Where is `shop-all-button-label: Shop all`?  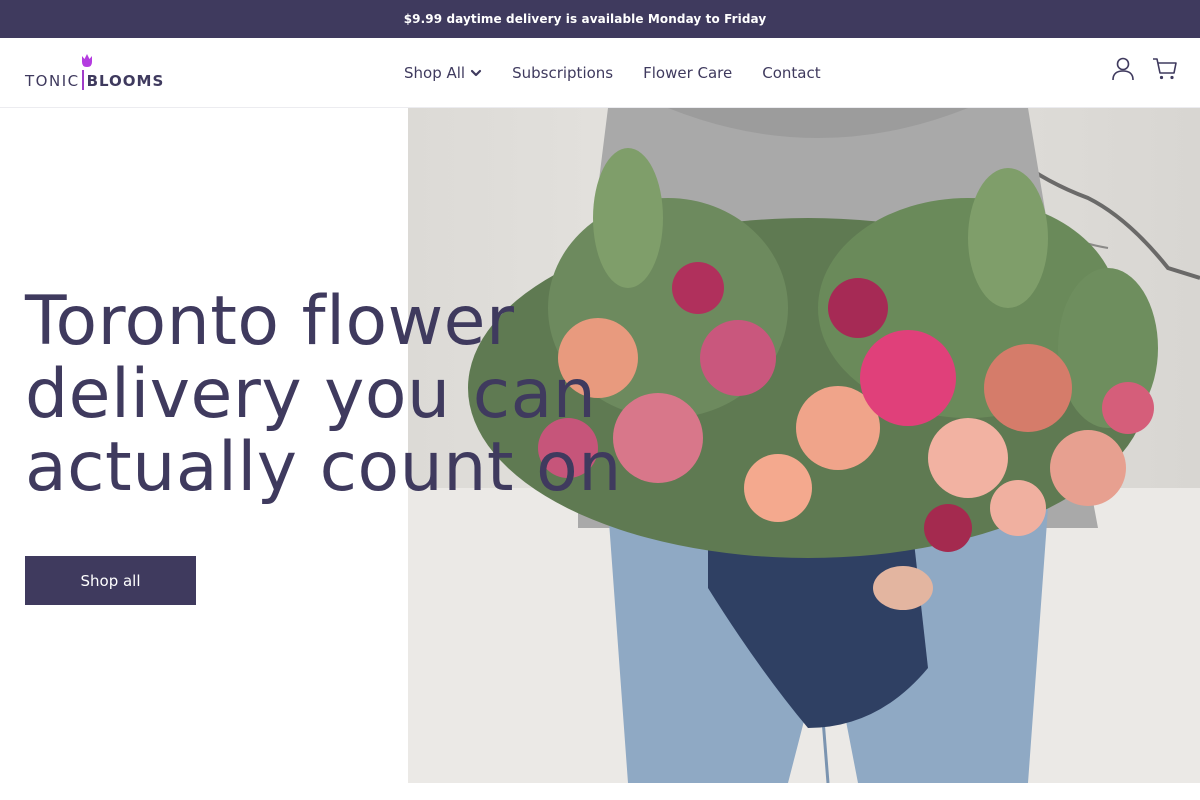 shop-all-button-label: Shop all is located at coordinates (110, 580).